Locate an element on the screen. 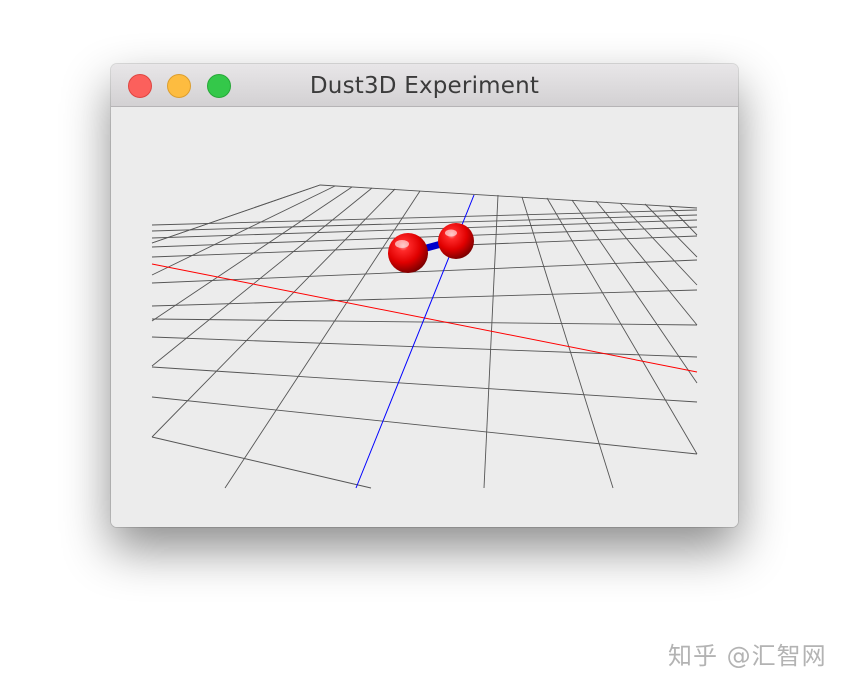 The height and width of the screenshot is (688, 850). window-title: Dust3D Experiment is located at coordinates (424, 86).